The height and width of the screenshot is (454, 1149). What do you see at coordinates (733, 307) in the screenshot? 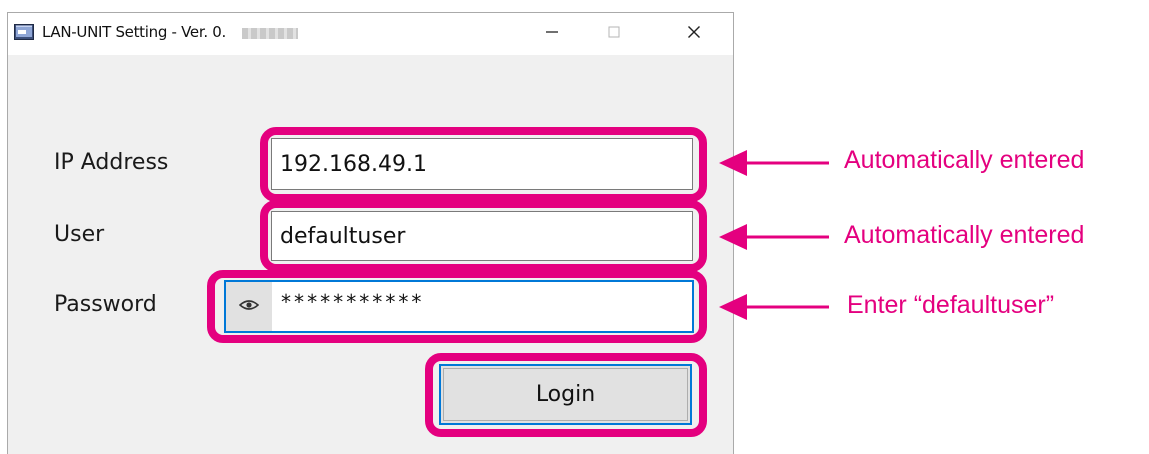
I see `password-arrowhead` at bounding box center [733, 307].